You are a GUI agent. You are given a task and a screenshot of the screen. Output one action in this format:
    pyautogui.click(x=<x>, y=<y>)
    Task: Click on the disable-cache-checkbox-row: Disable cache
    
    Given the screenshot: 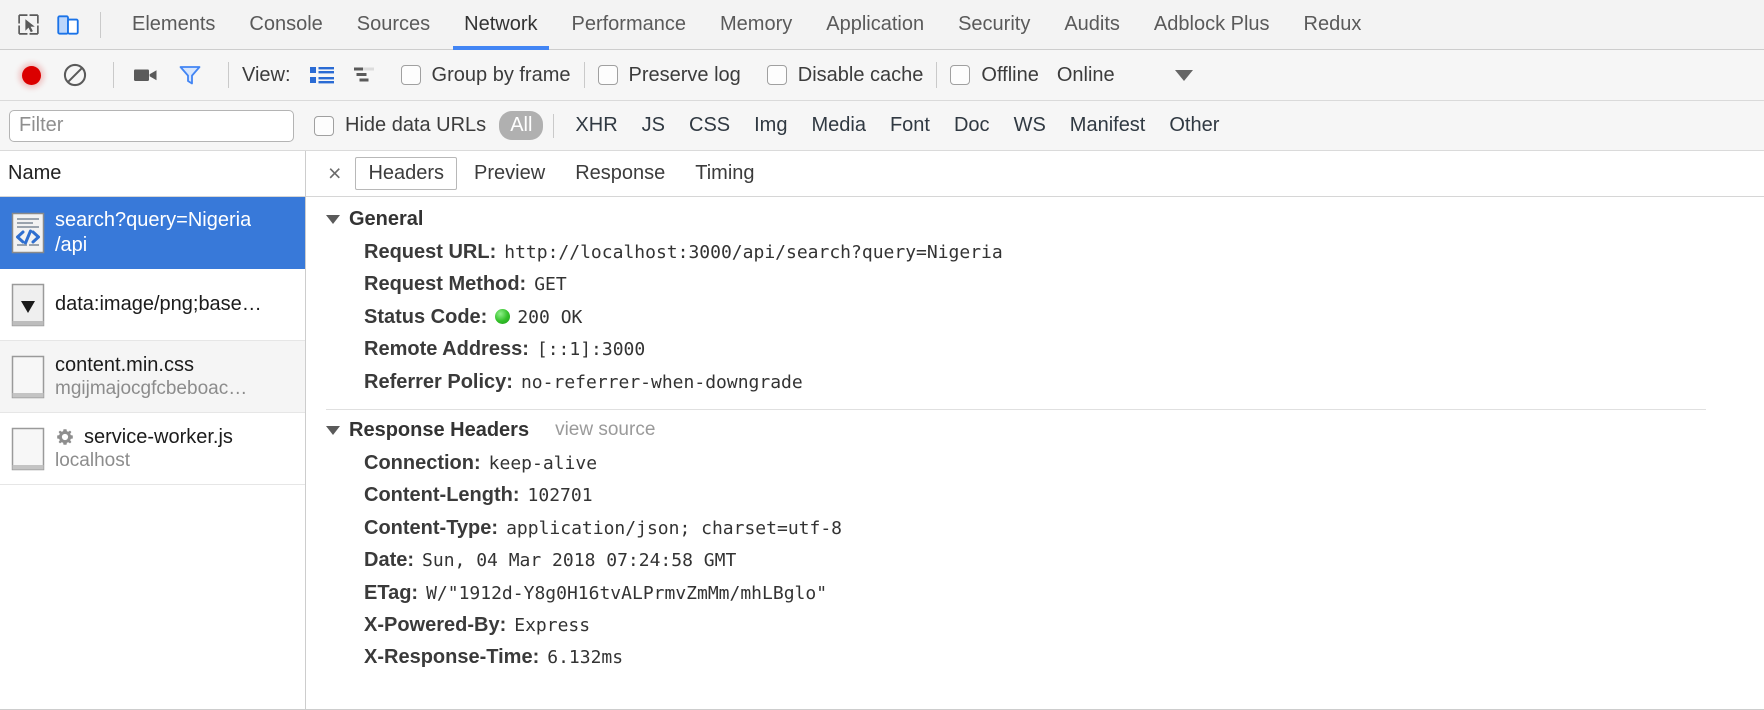 What is the action you would take?
    pyautogui.click(x=845, y=75)
    